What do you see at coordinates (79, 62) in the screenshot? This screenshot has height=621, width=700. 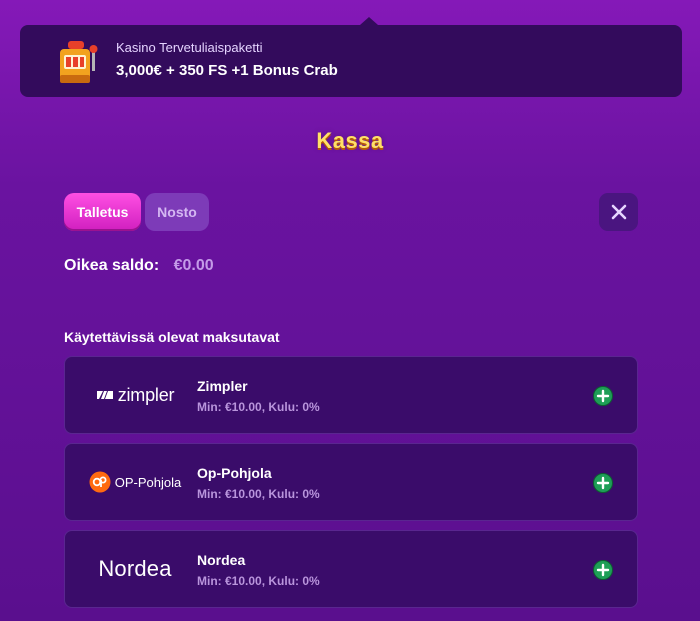 I see `slot-machine-icon` at bounding box center [79, 62].